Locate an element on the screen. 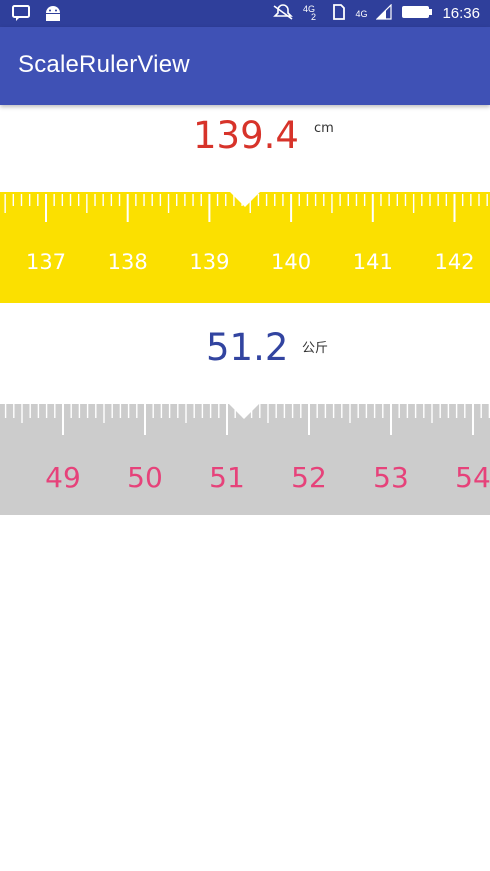 The height and width of the screenshot is (871, 490). ruler-label: 142 is located at coordinates (454, 262).